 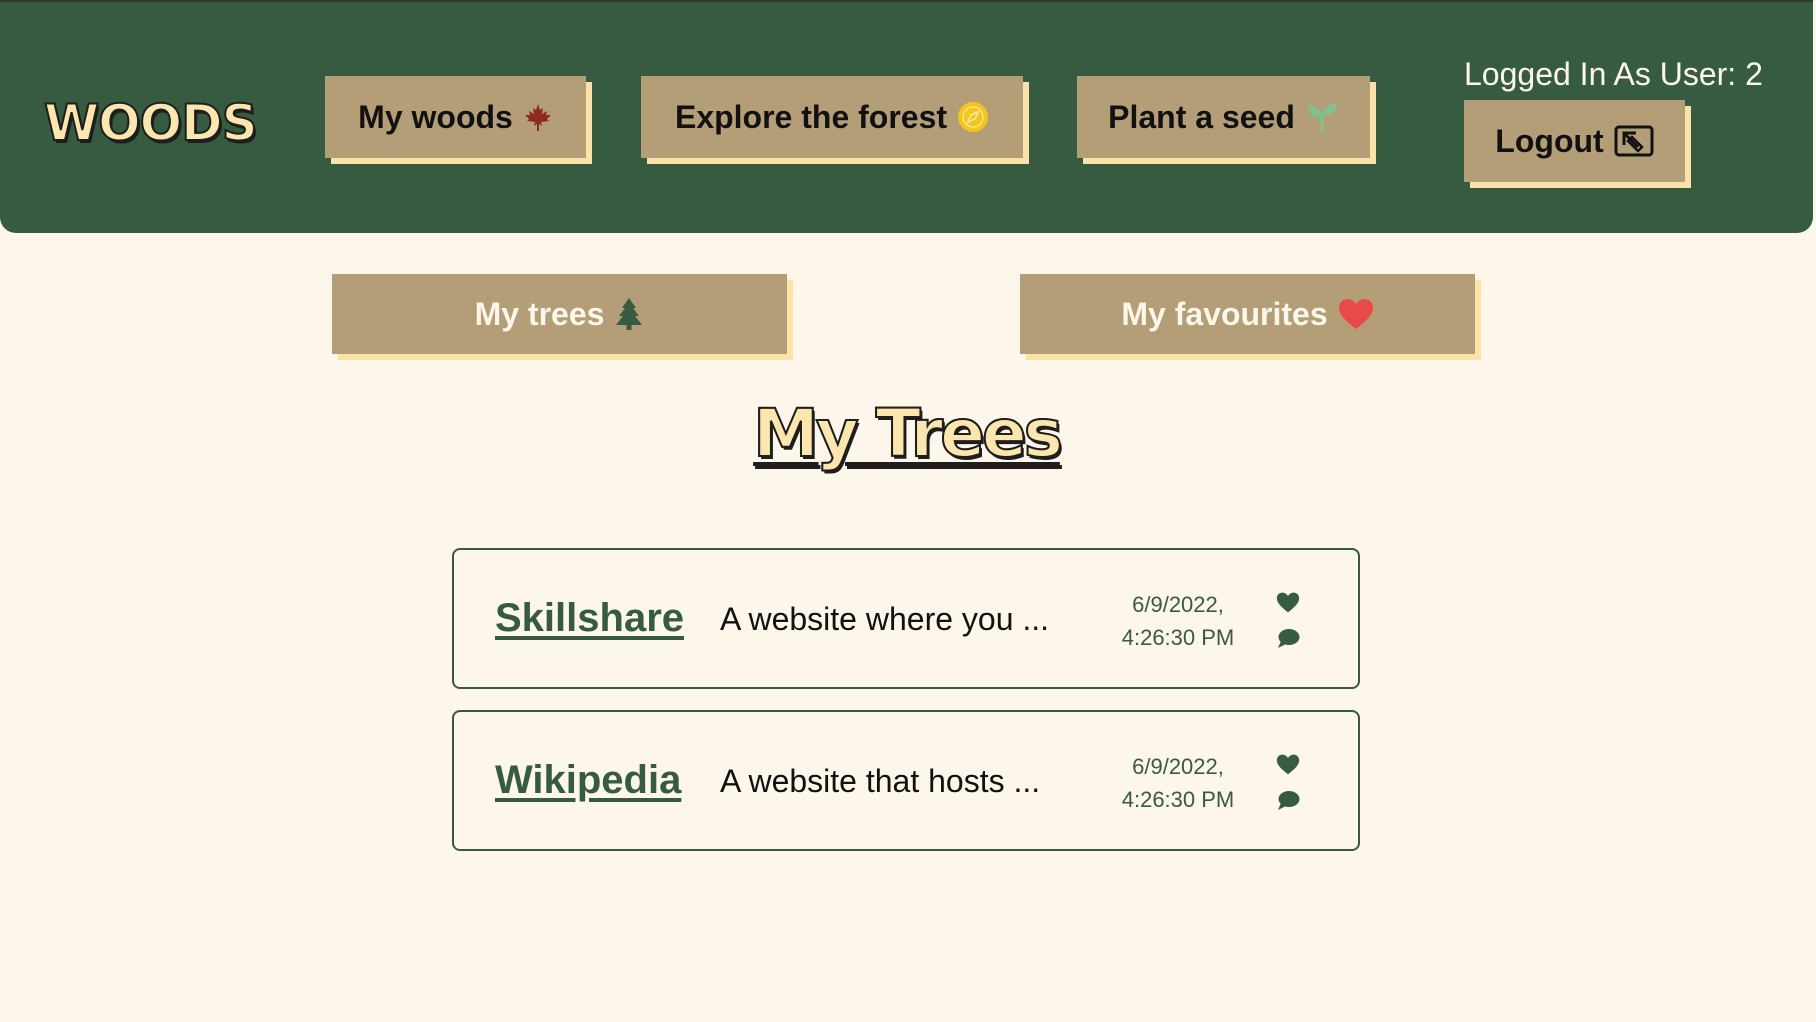 What do you see at coordinates (629, 314) in the screenshot?
I see `tree-icon` at bounding box center [629, 314].